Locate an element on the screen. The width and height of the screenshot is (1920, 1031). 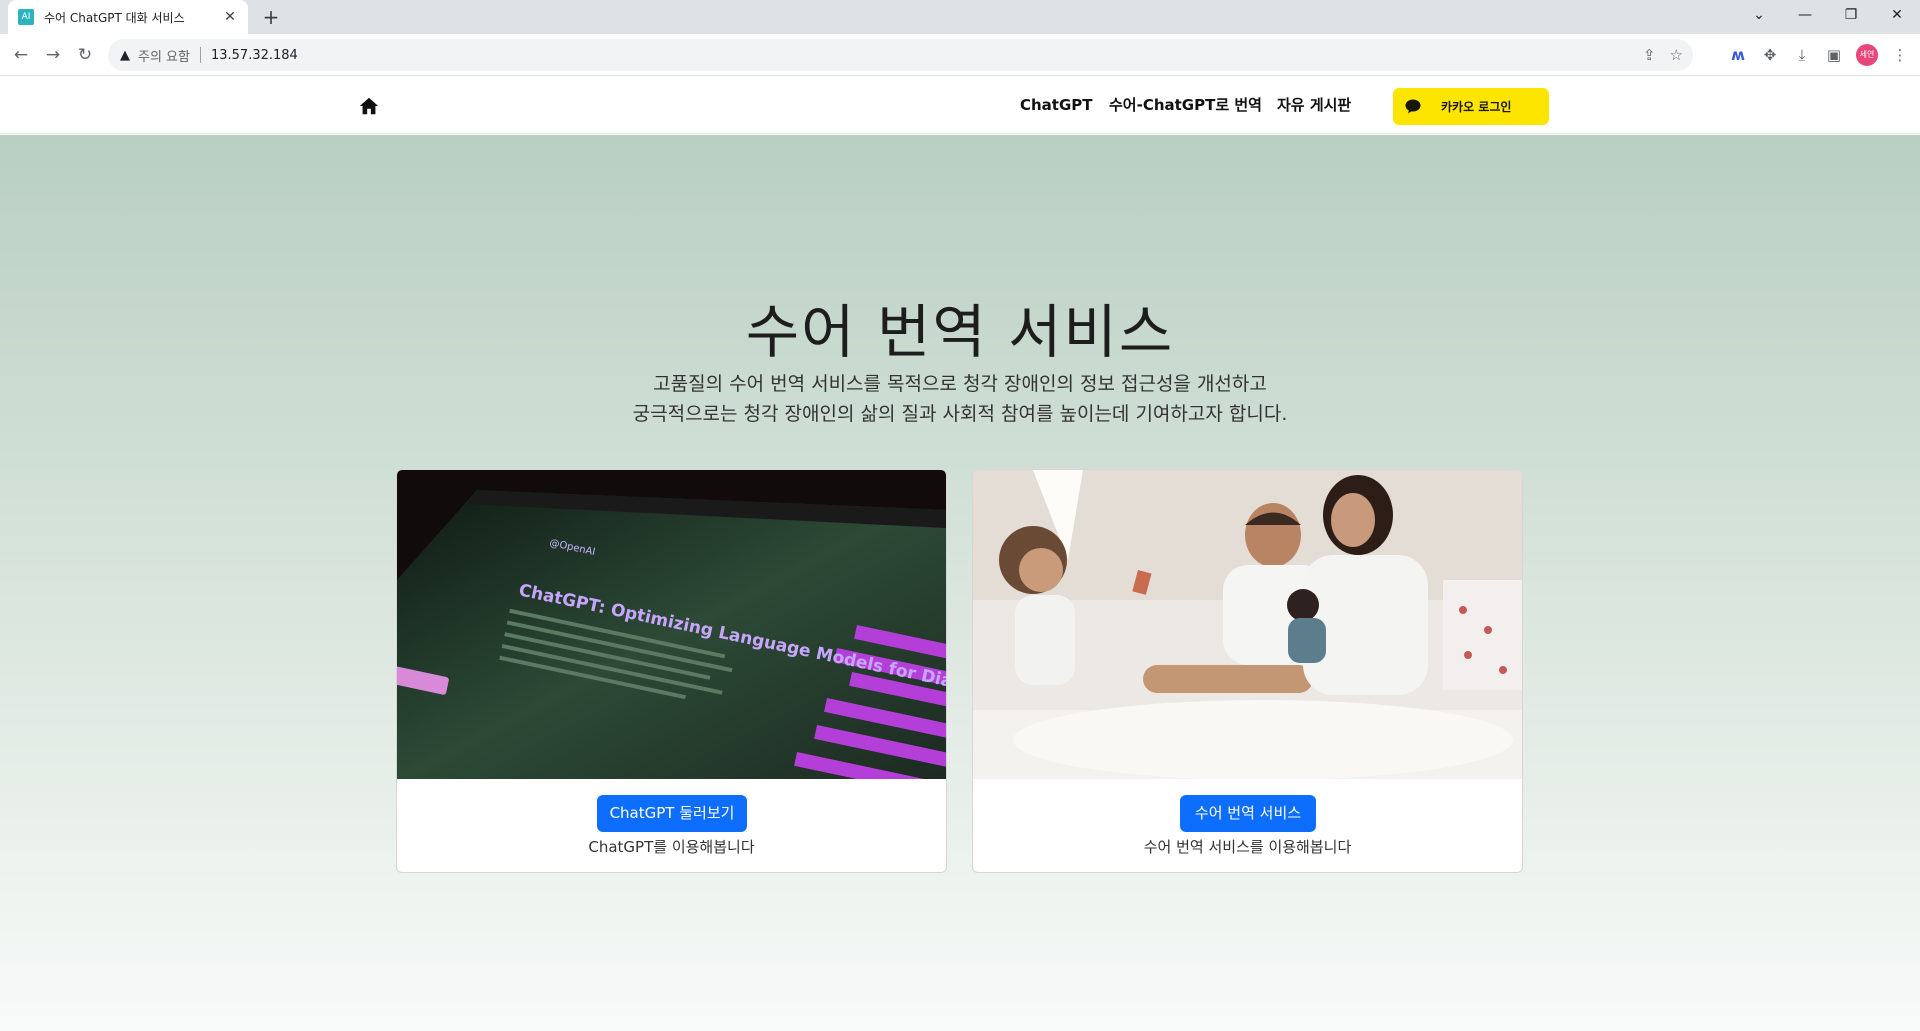
profile-avatar: 세연 is located at coordinates (1867, 55).